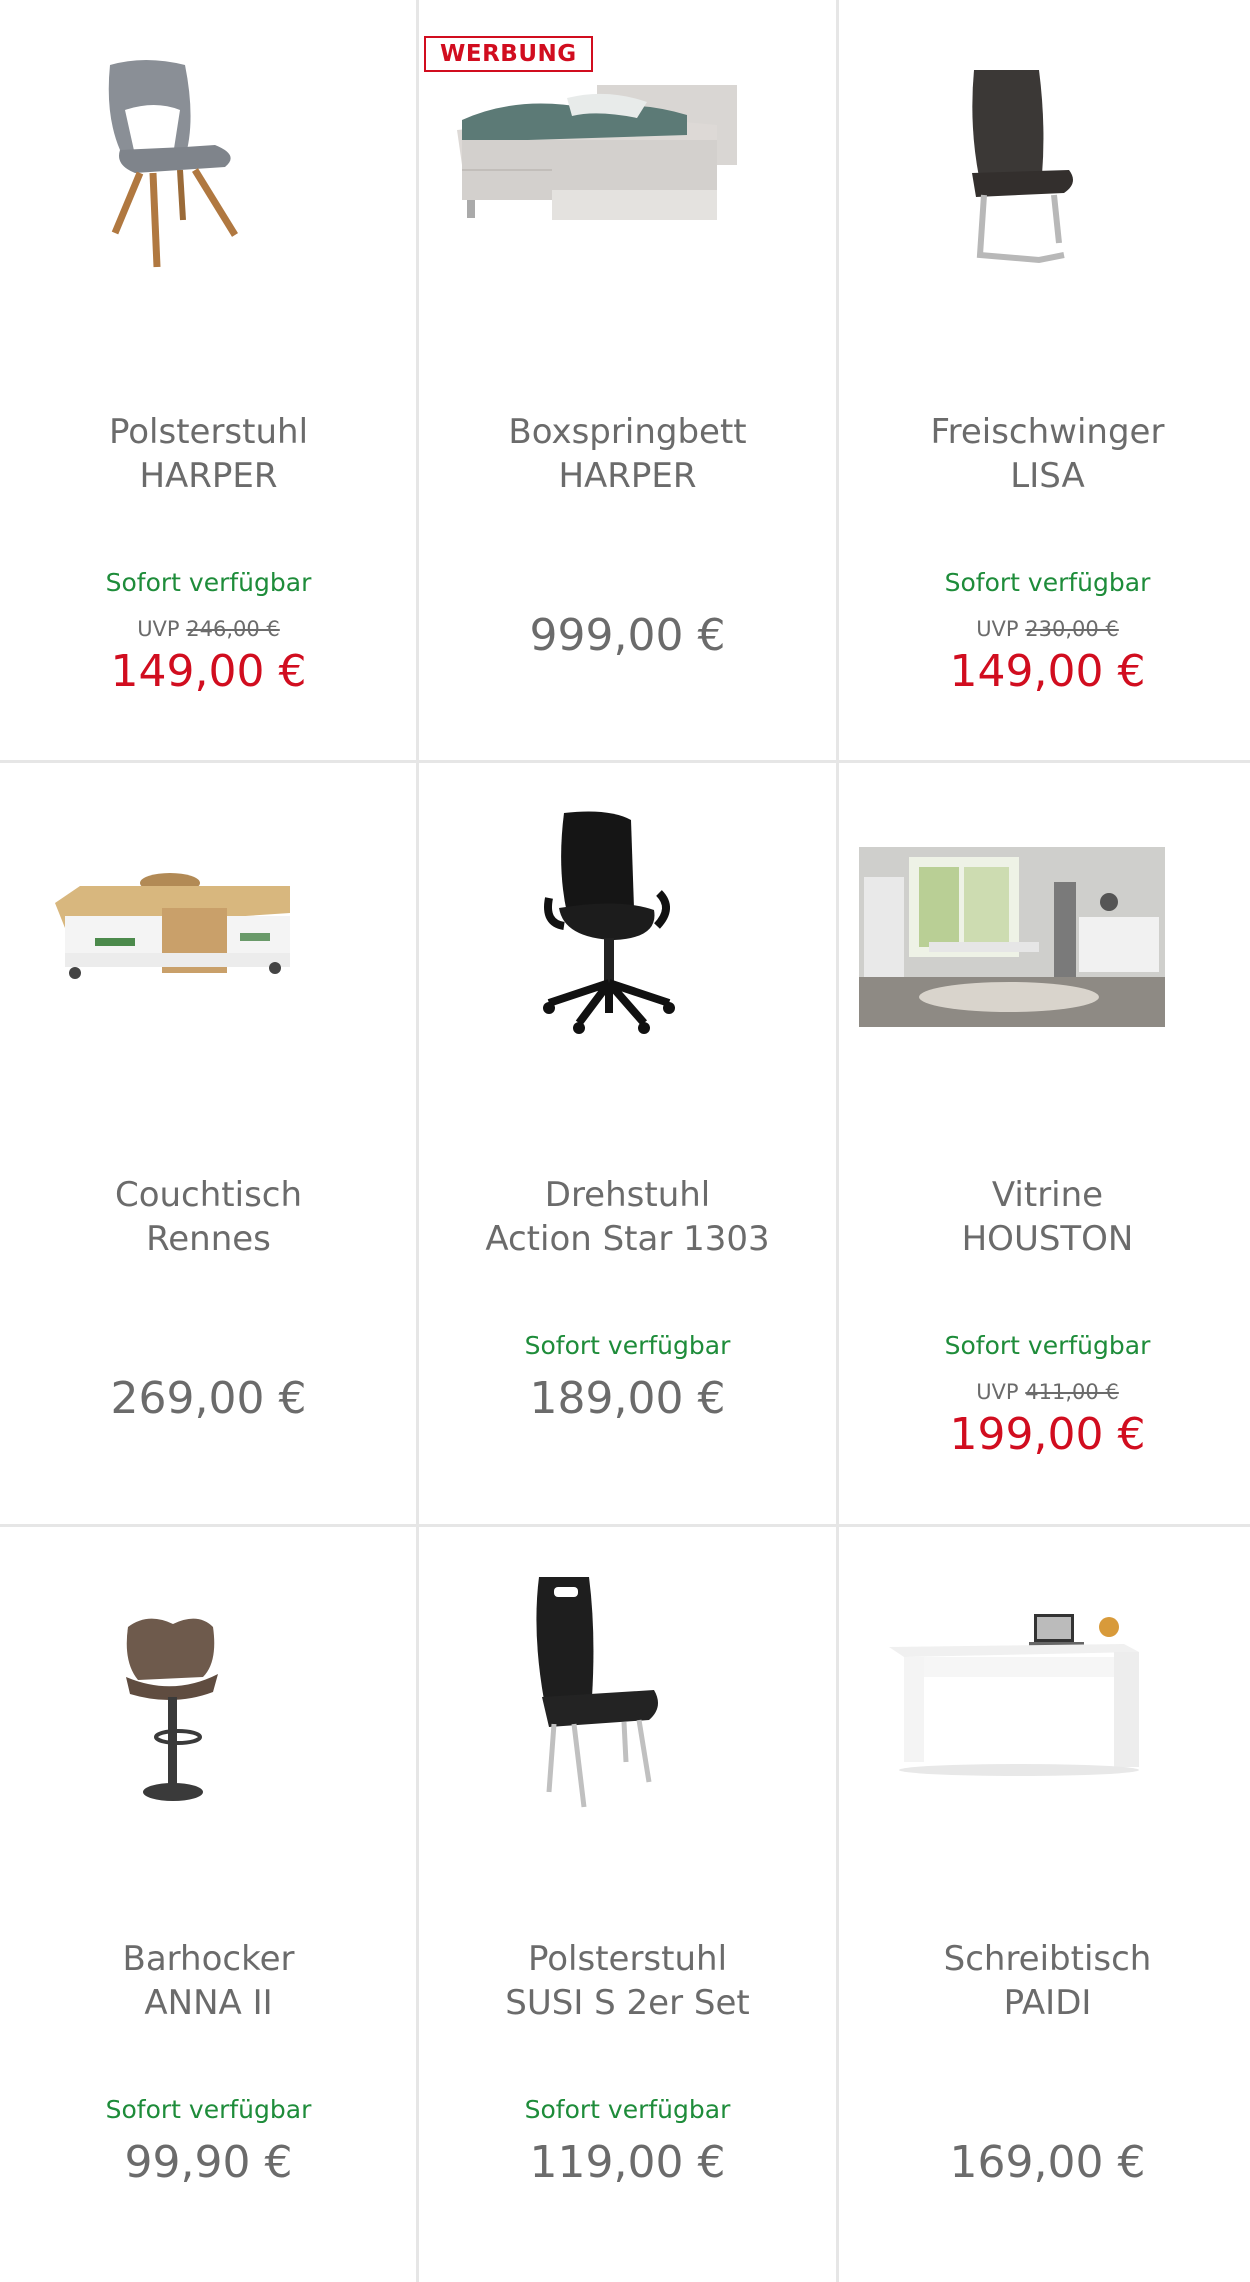 This screenshot has height=2282, width=1250. I want to click on product-name: Freischwinger LISA, so click(1044, 454).